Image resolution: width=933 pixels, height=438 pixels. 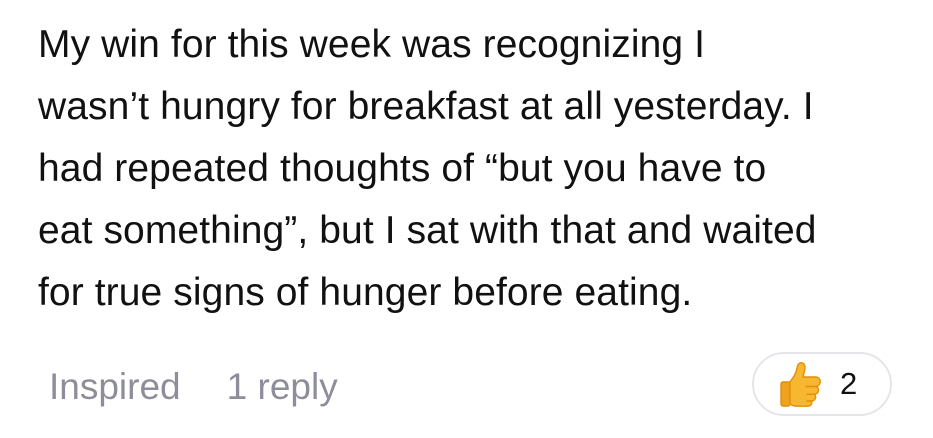 I want to click on thumbs-up-reaction-button: 2, so click(x=822, y=384).